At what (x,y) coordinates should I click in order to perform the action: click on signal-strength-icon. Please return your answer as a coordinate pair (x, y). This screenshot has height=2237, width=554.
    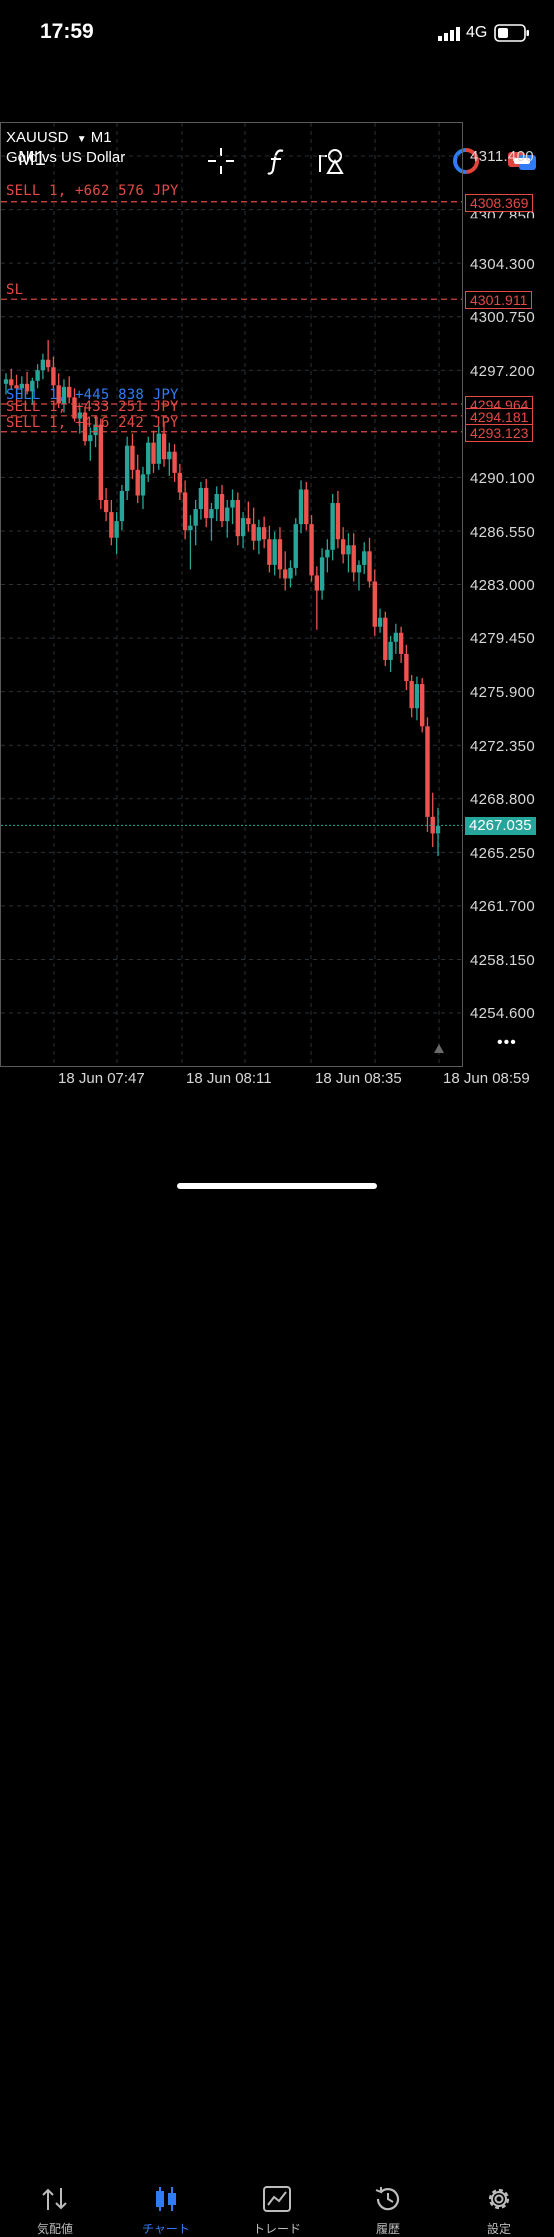
    Looking at the image, I should click on (450, 34).